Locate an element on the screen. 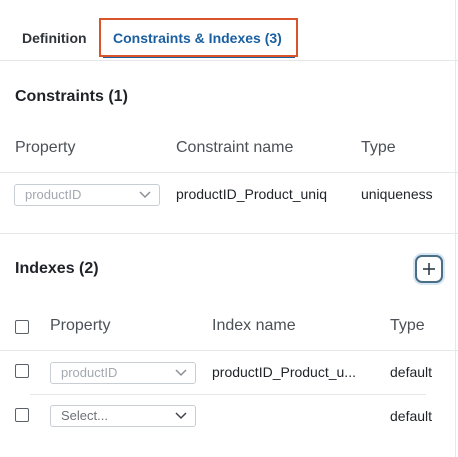 The height and width of the screenshot is (457, 458). tab-constraints-indexes: Constraints & Indexes (3) is located at coordinates (197, 38).